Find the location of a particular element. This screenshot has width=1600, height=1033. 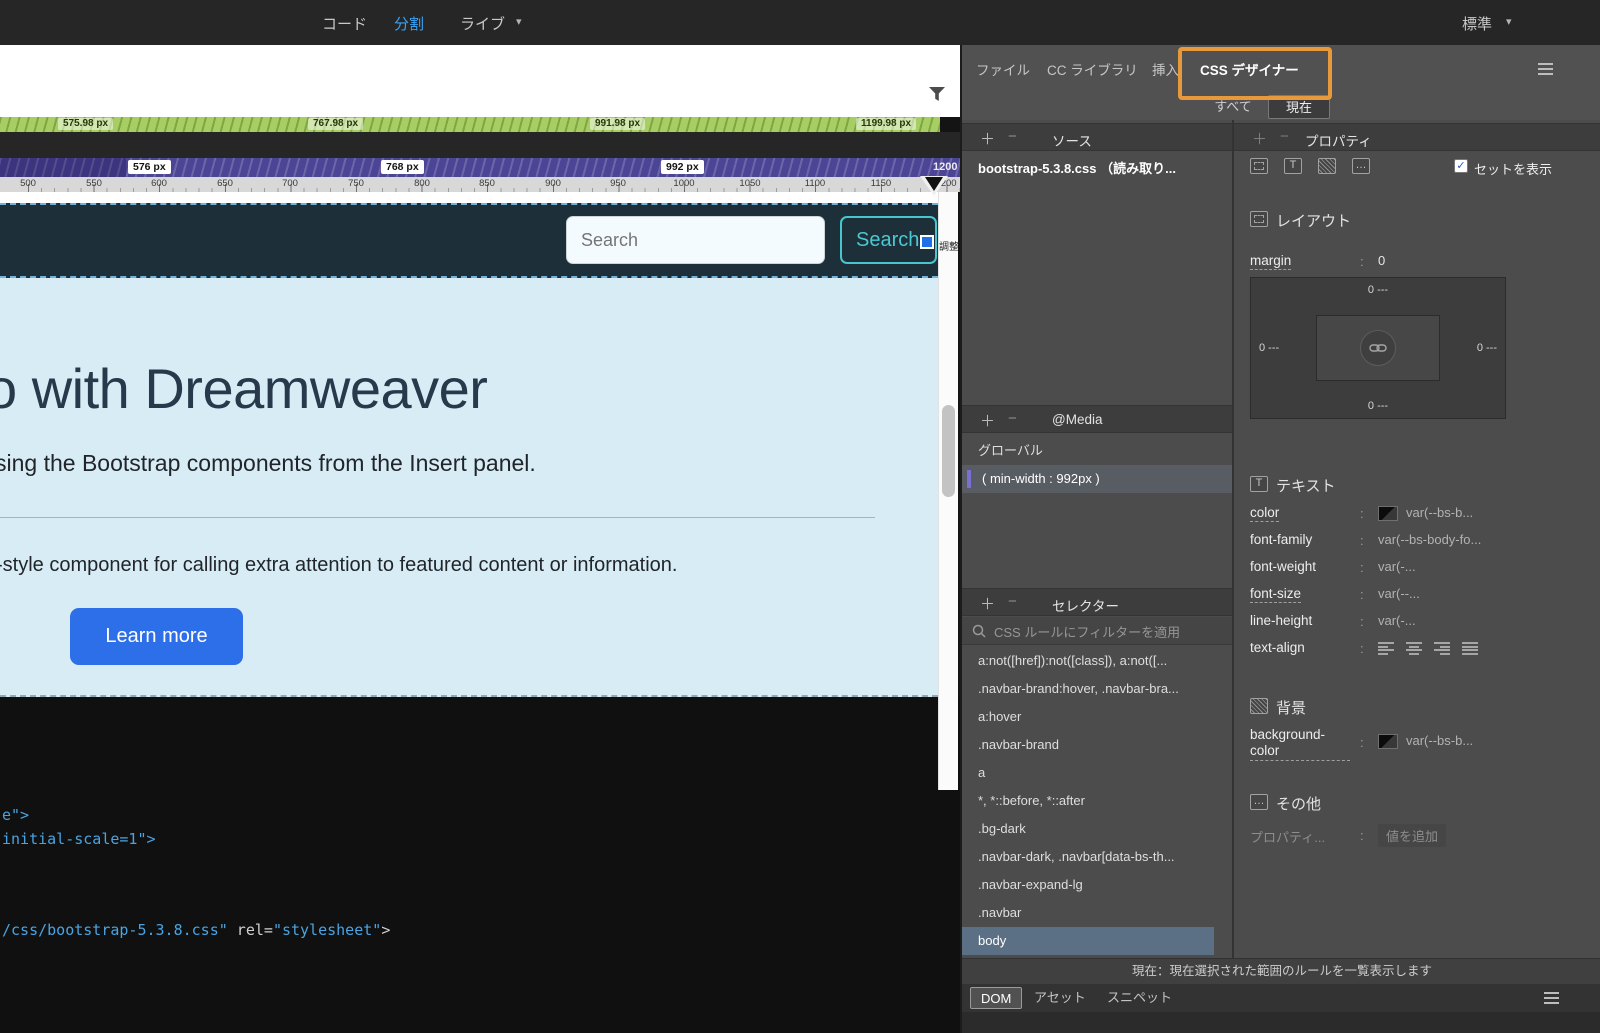

breakpoint-label: 767.98 px is located at coordinates (336, 124).